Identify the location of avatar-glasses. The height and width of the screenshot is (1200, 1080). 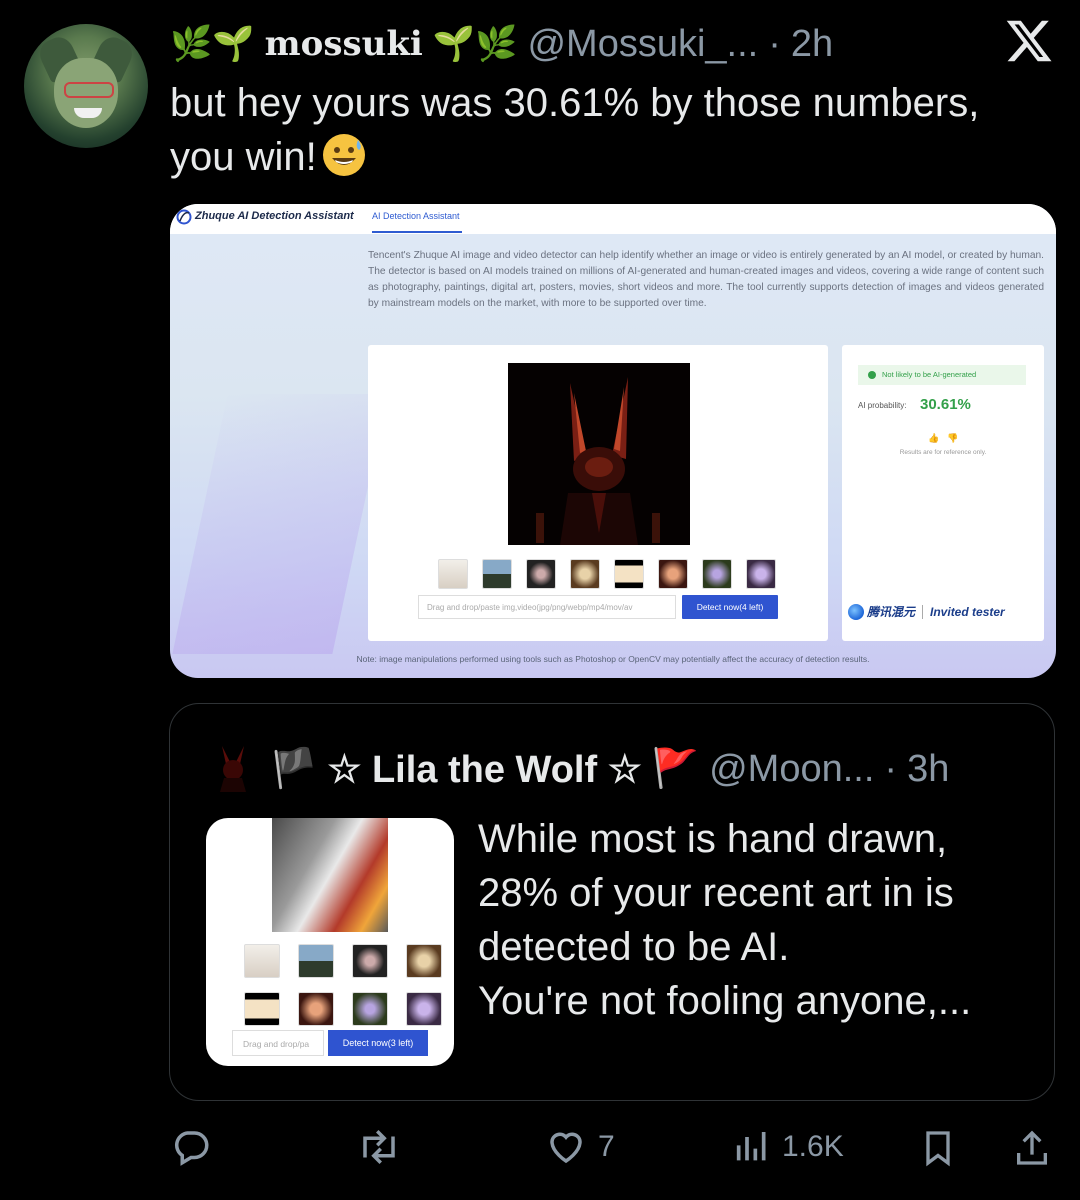
(89, 90).